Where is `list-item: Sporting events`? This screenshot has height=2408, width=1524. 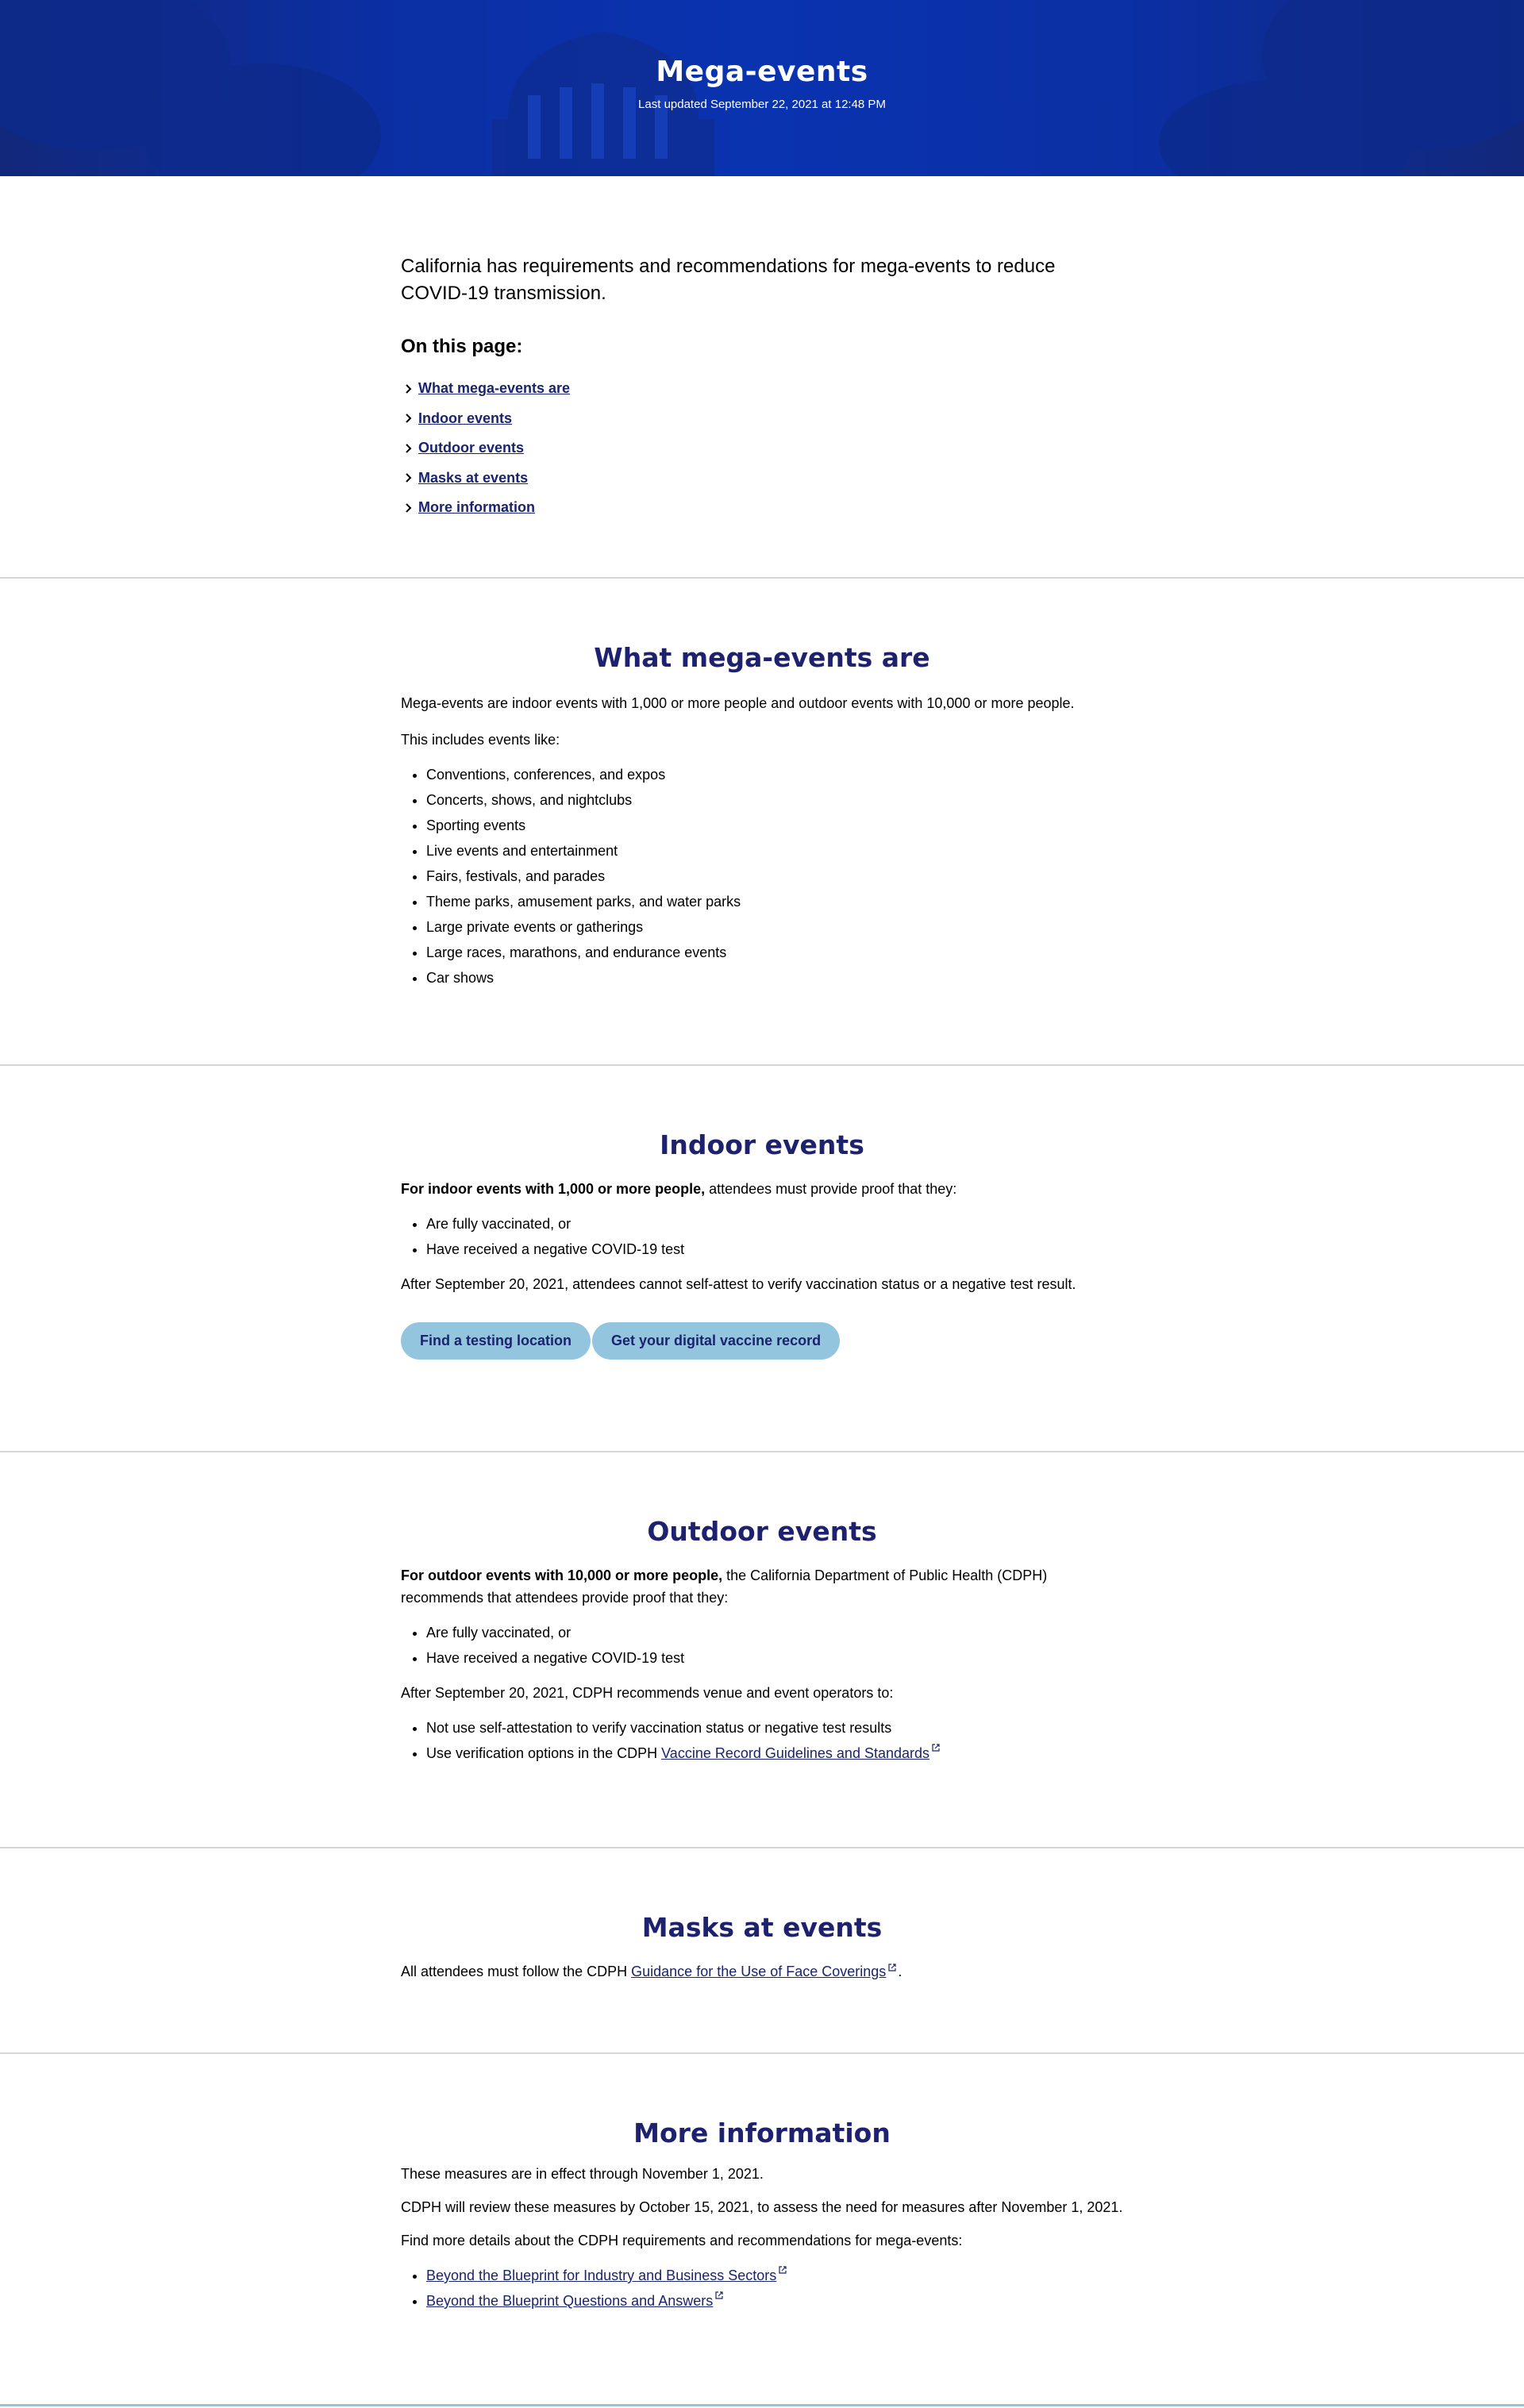 list-item: Sporting events is located at coordinates (774, 825).